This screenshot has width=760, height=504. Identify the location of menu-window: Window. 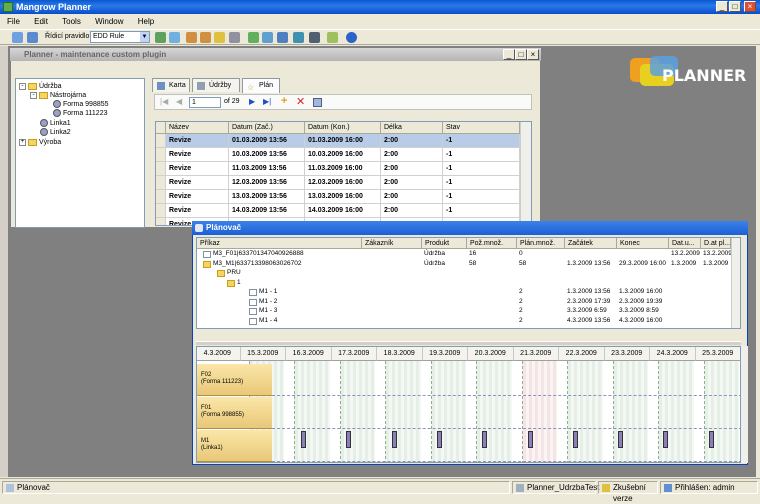
(109, 21).